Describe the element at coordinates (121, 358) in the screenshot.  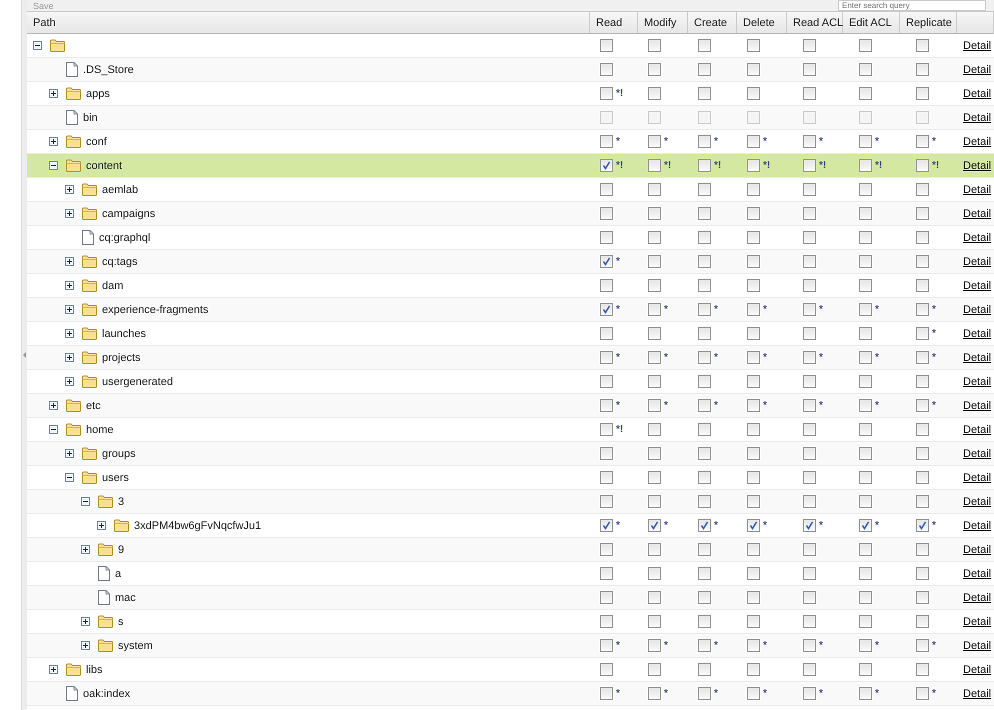
I see `tree-item-label: projects` at that location.